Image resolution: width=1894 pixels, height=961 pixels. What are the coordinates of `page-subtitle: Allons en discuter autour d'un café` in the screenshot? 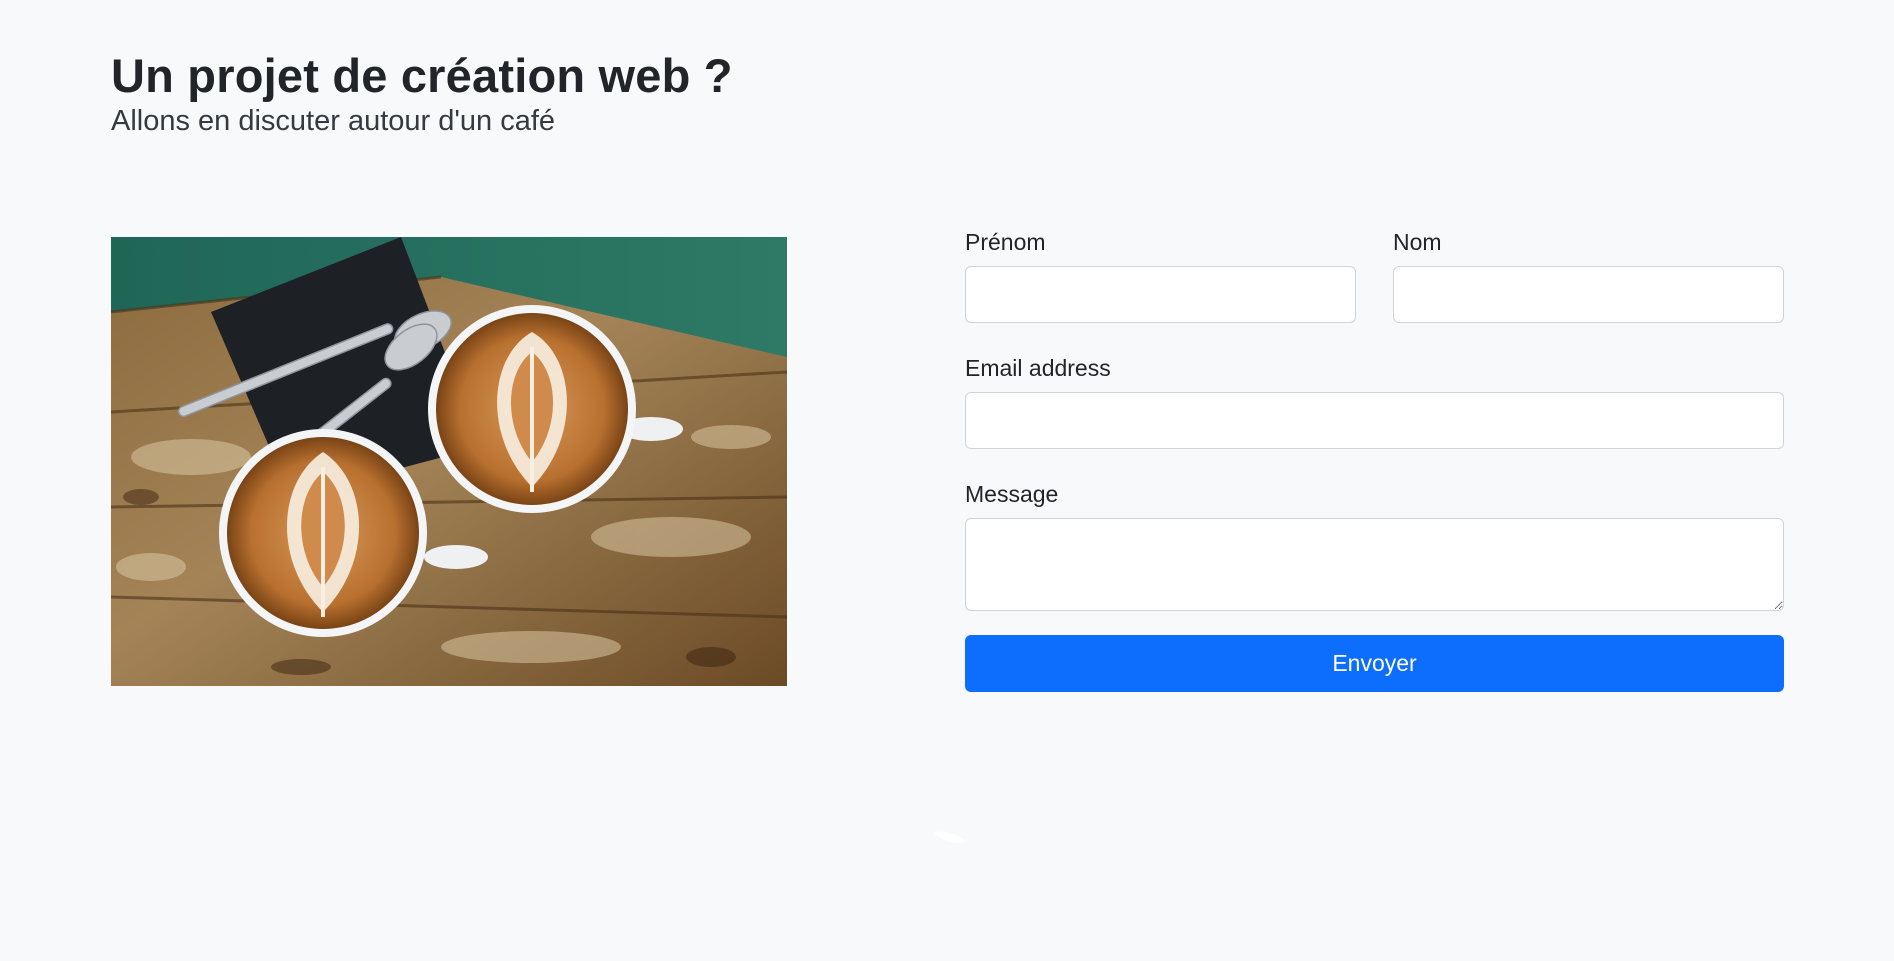 It's located at (333, 121).